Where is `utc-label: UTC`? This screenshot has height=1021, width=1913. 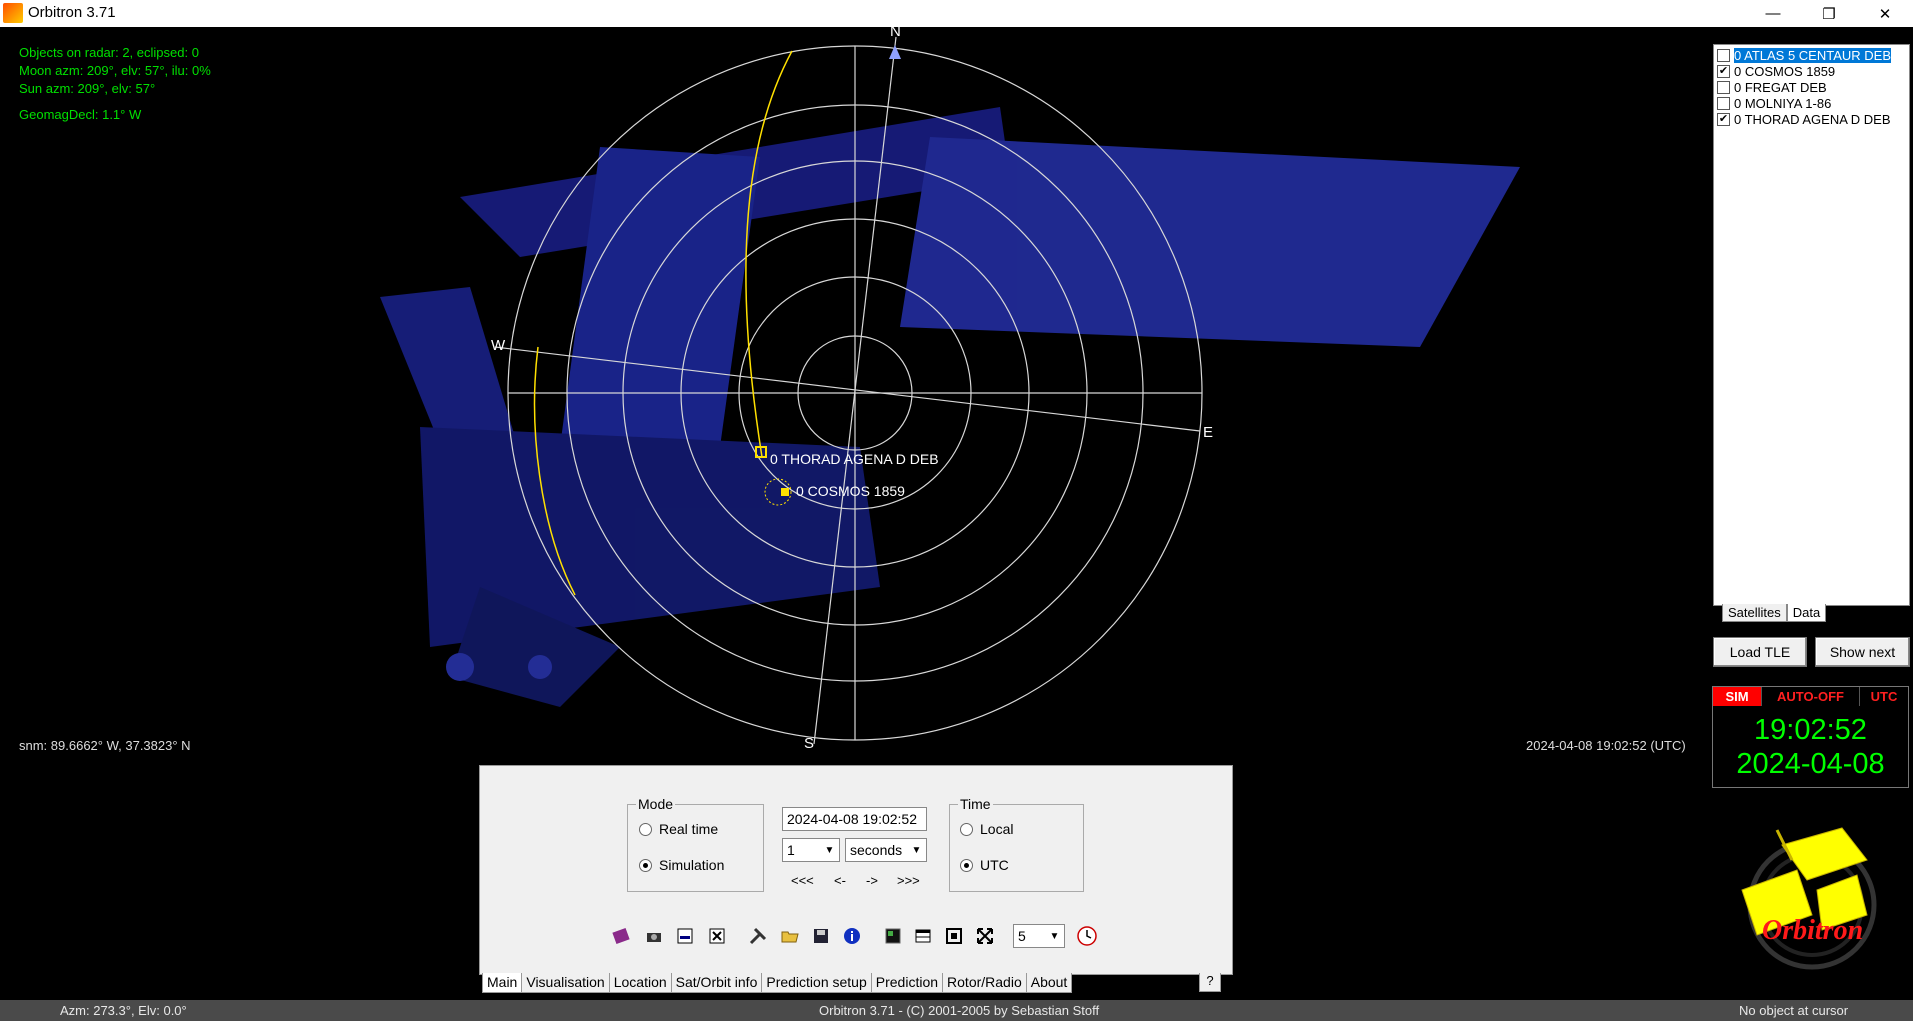
utc-label: UTC is located at coordinates (994, 865).